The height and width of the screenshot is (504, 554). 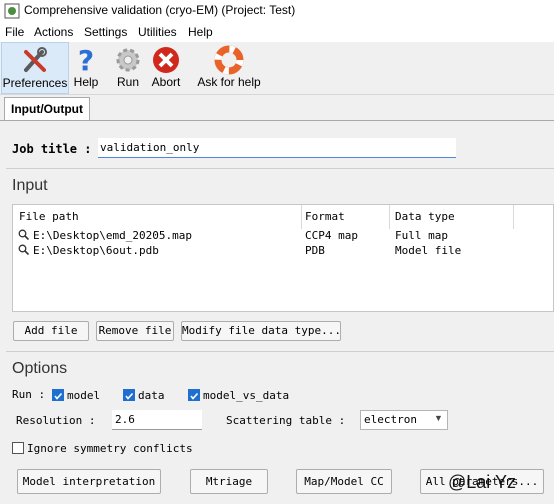 I want to click on options-section-heading: Options, so click(x=40, y=368).